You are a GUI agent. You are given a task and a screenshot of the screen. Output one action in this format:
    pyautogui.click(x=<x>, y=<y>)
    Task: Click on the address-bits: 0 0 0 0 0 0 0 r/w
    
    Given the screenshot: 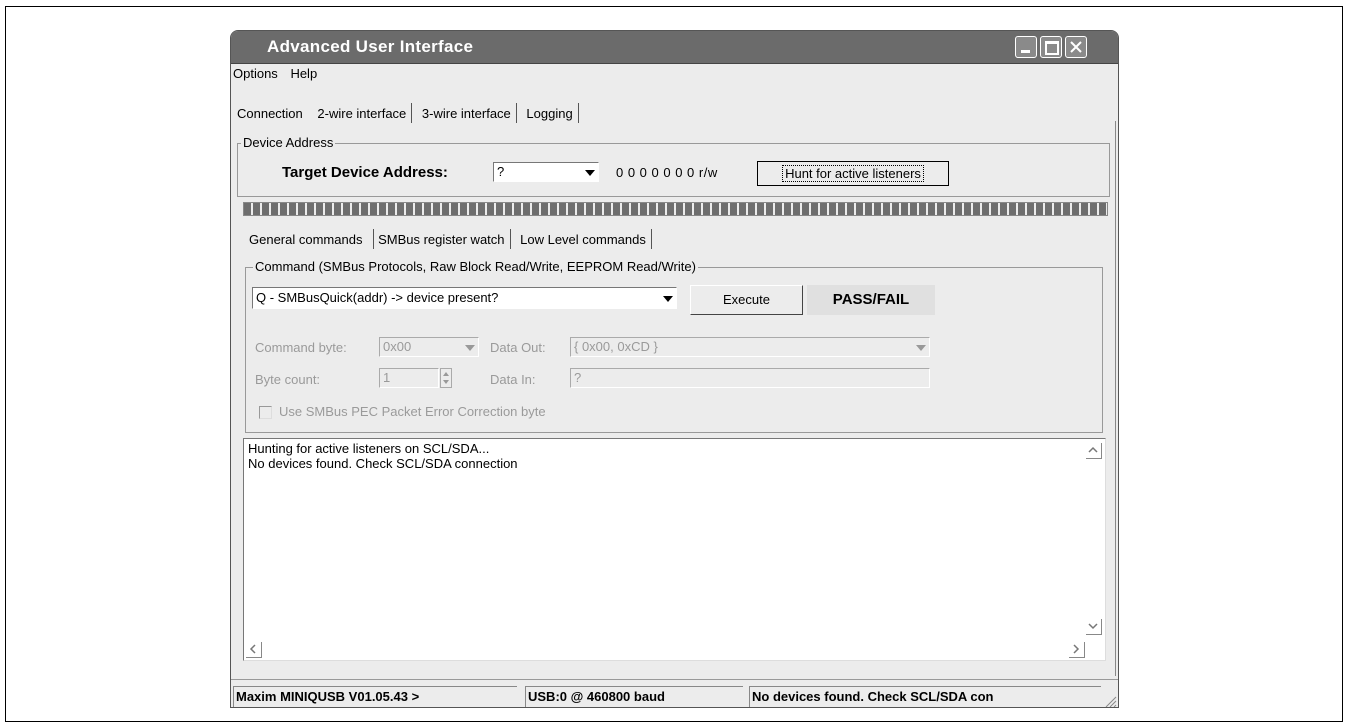 What is the action you would take?
    pyautogui.click(x=667, y=172)
    